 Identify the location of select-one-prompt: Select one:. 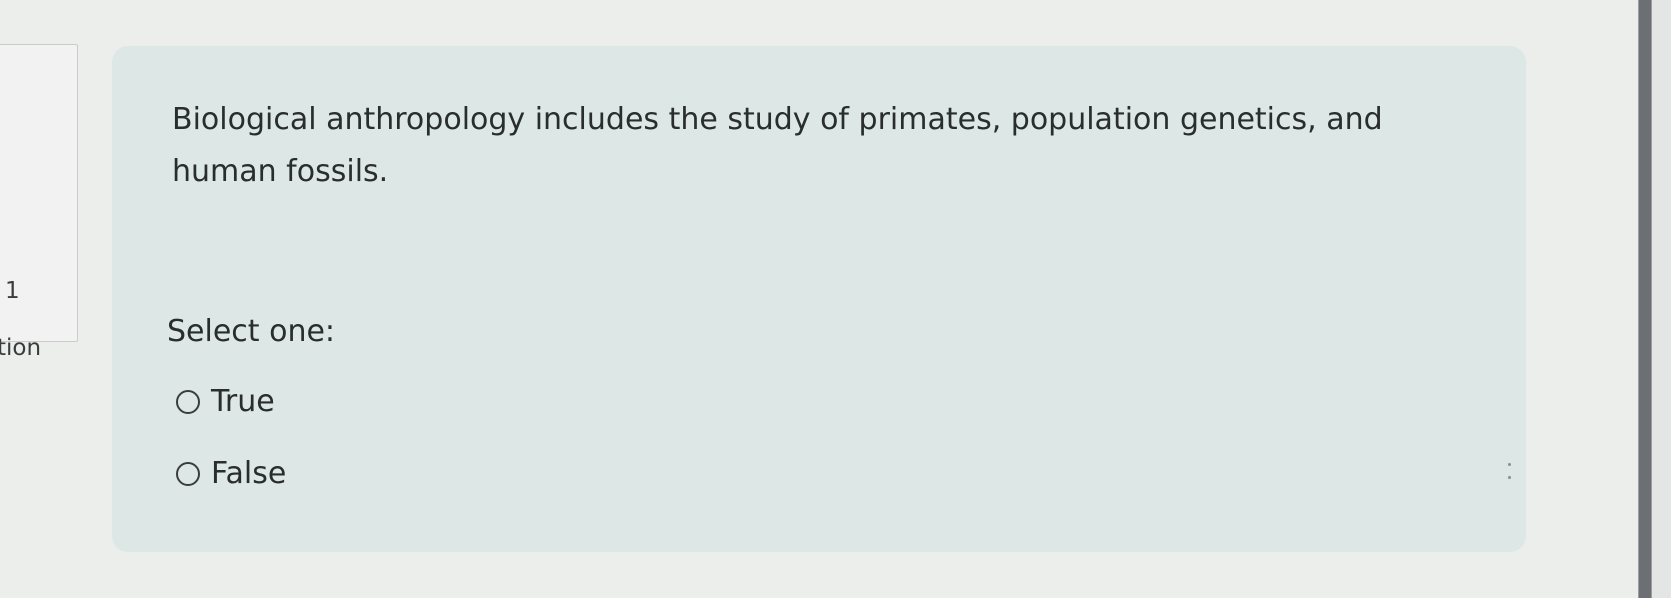
(251, 331).